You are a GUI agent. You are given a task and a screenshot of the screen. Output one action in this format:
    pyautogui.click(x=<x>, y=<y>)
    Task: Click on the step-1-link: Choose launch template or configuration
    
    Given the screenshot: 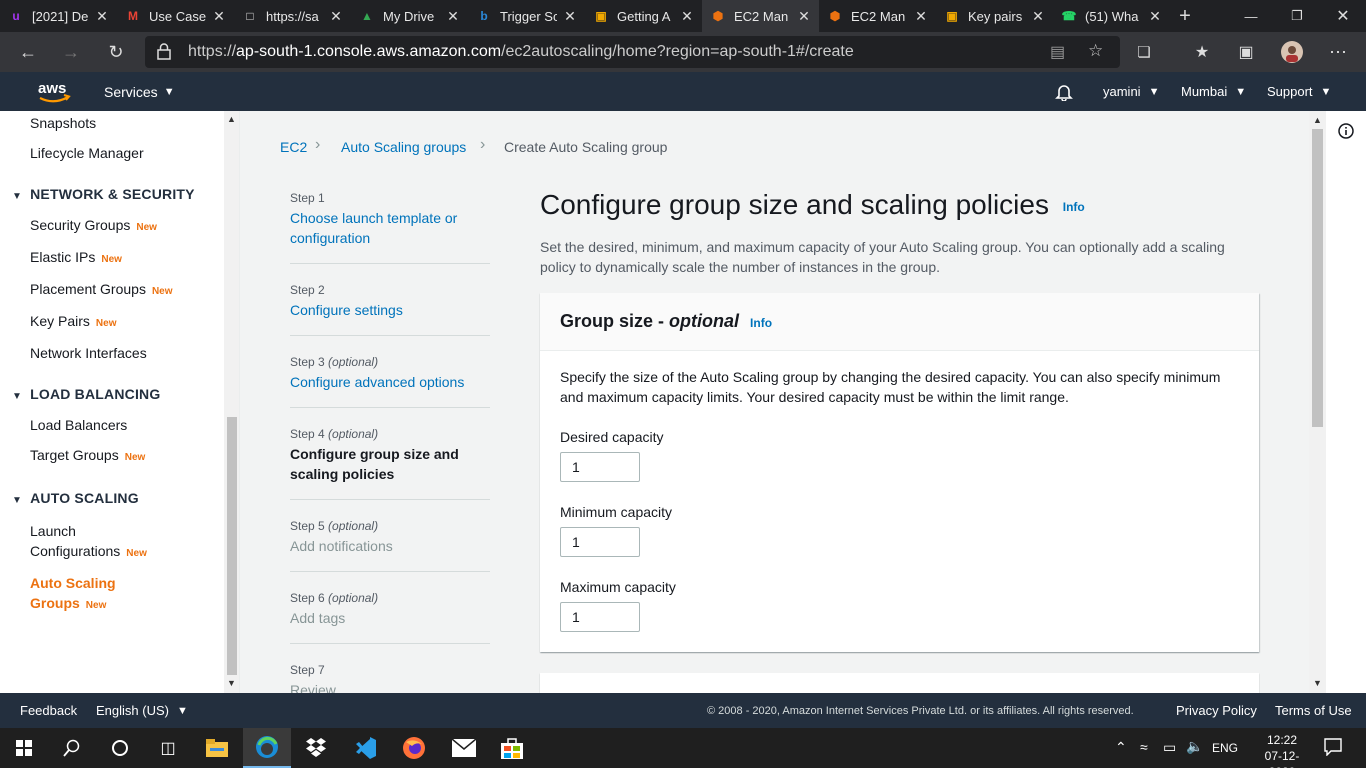 What is the action you would take?
    pyautogui.click(x=385, y=228)
    